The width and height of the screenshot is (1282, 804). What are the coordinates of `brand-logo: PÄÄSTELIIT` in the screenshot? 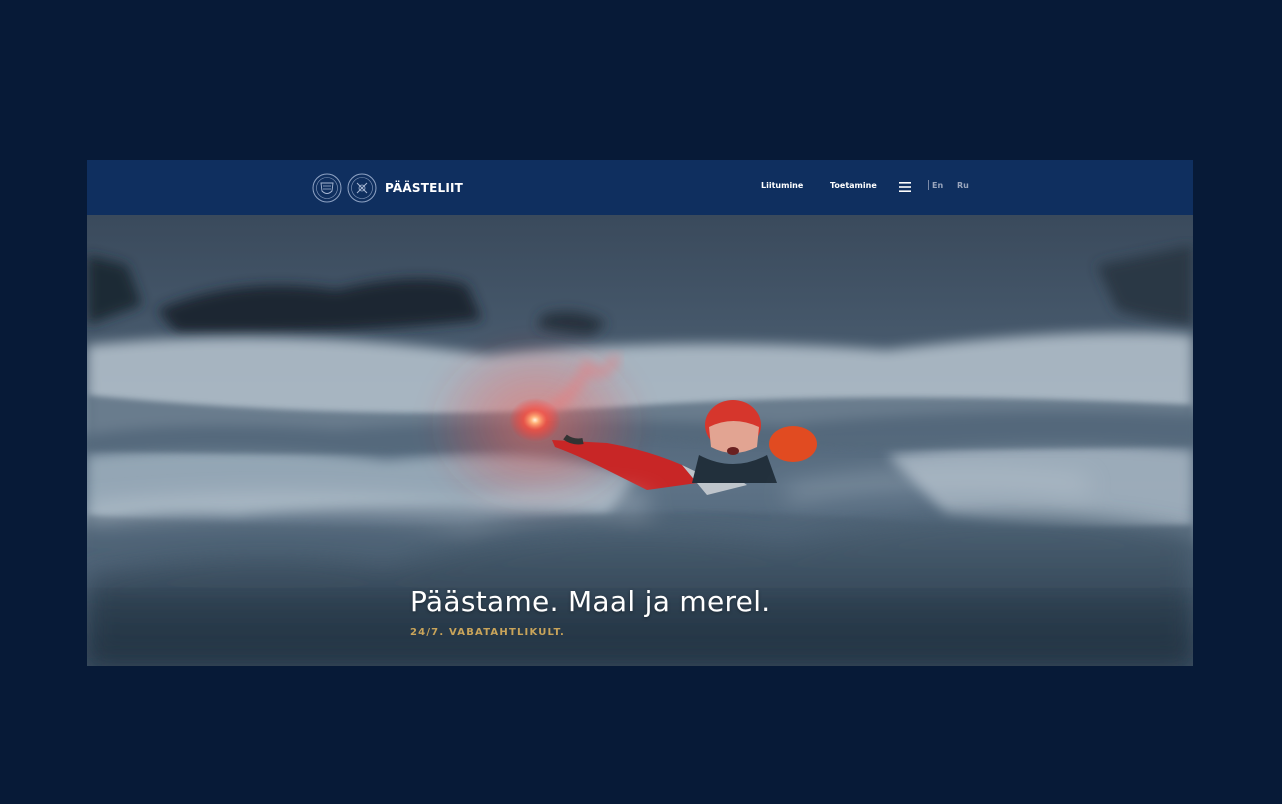 It's located at (387, 188).